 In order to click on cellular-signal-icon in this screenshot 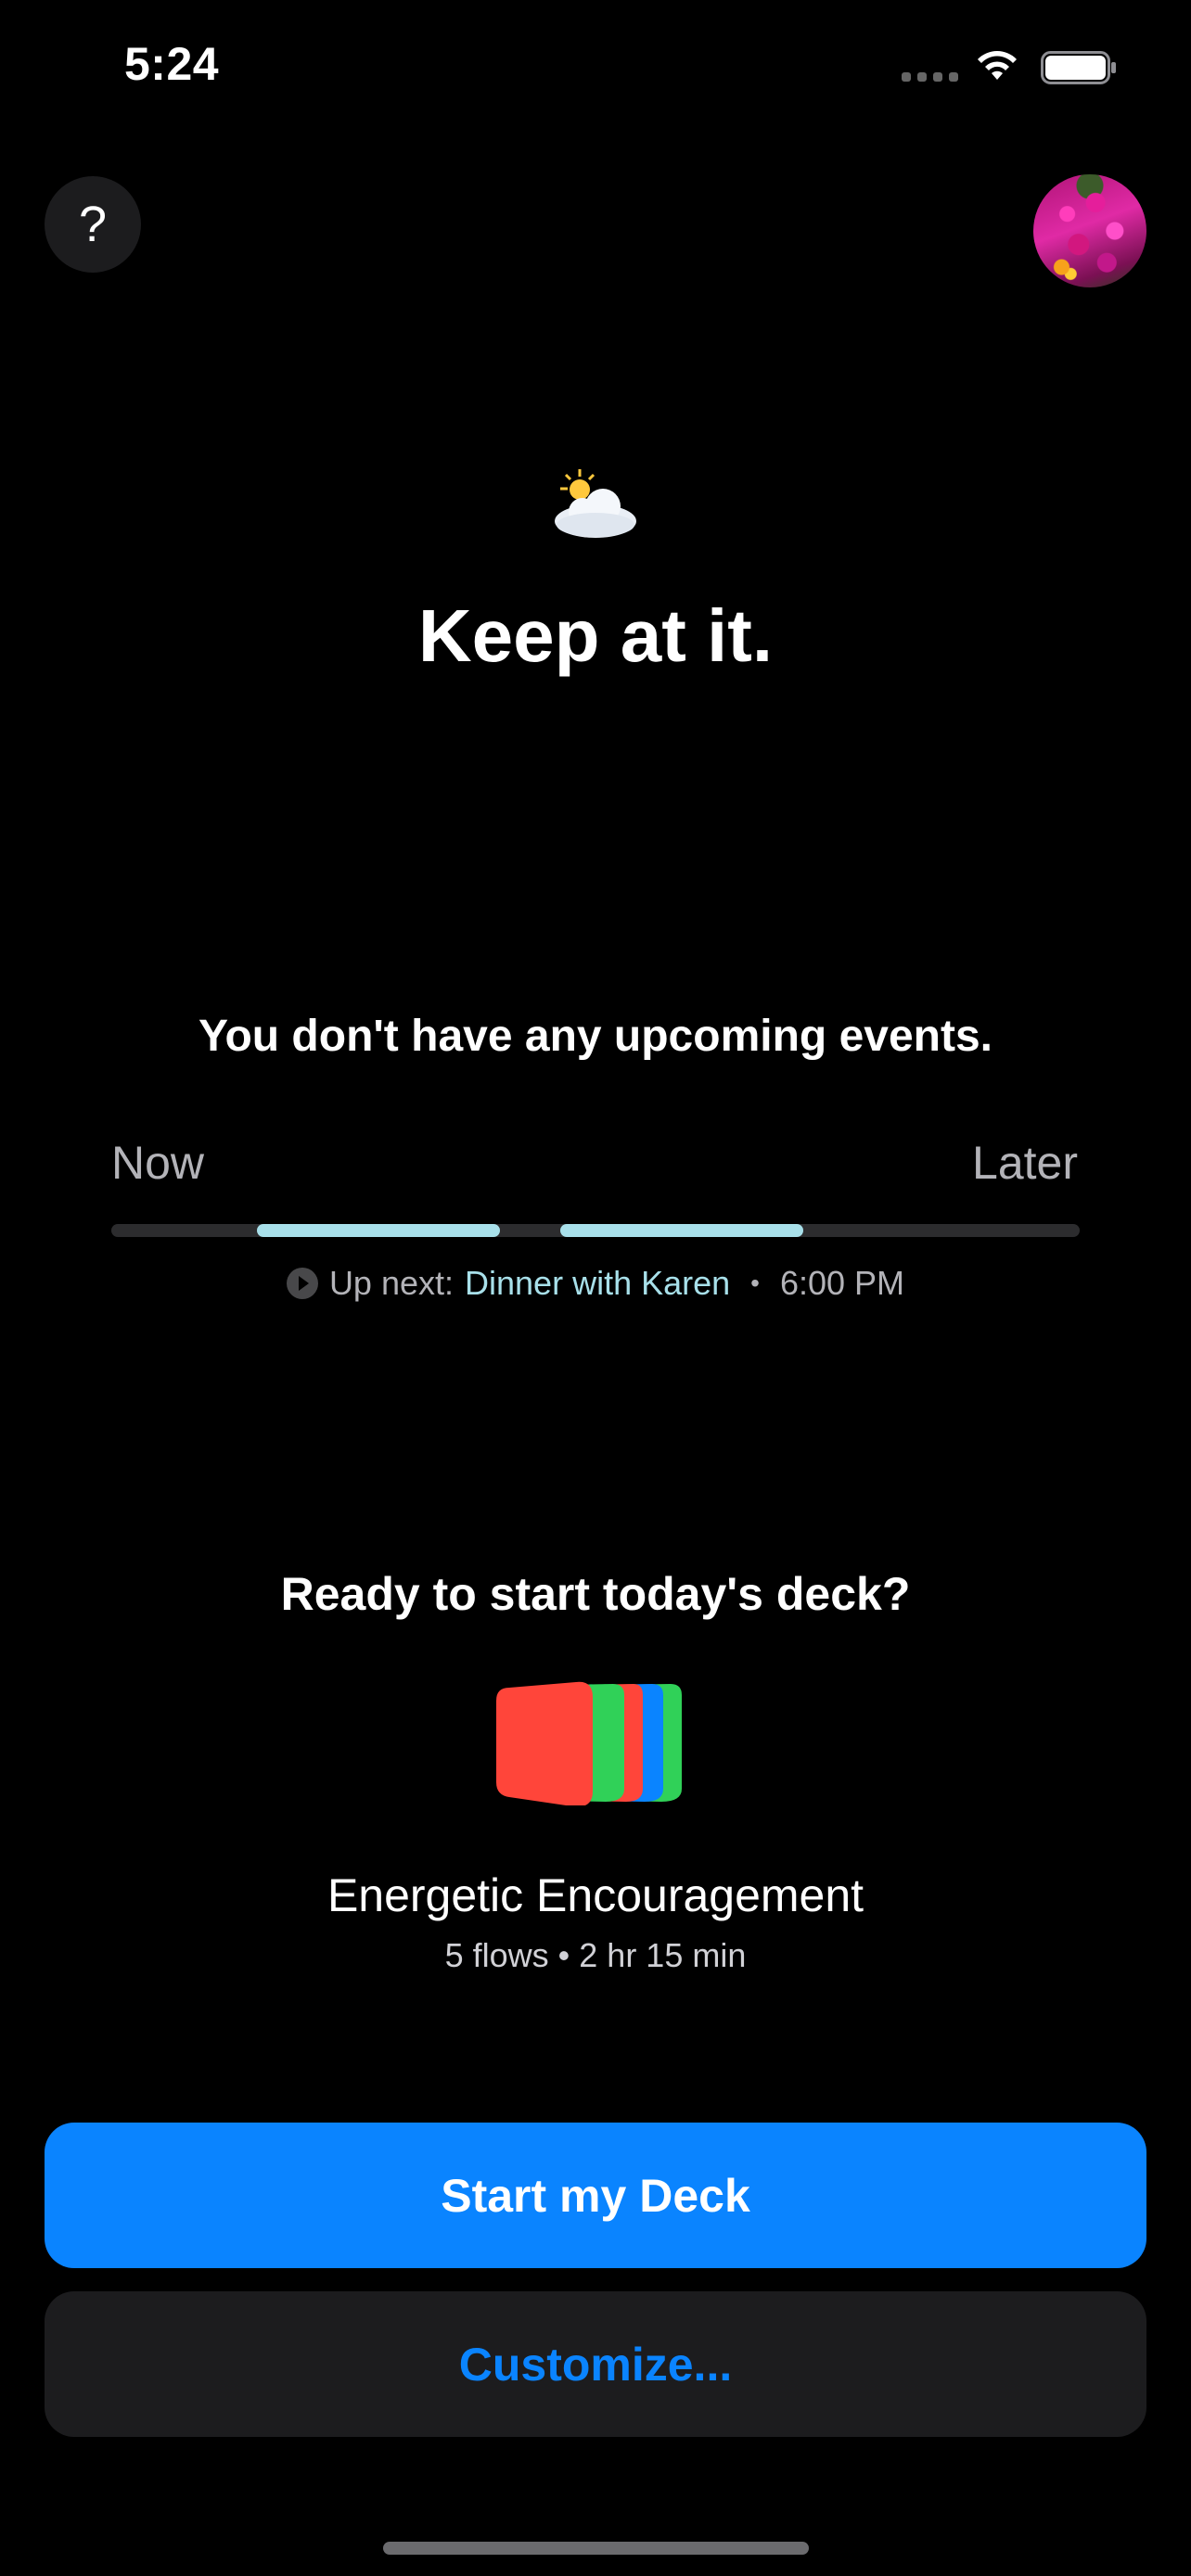, I will do `click(930, 77)`.